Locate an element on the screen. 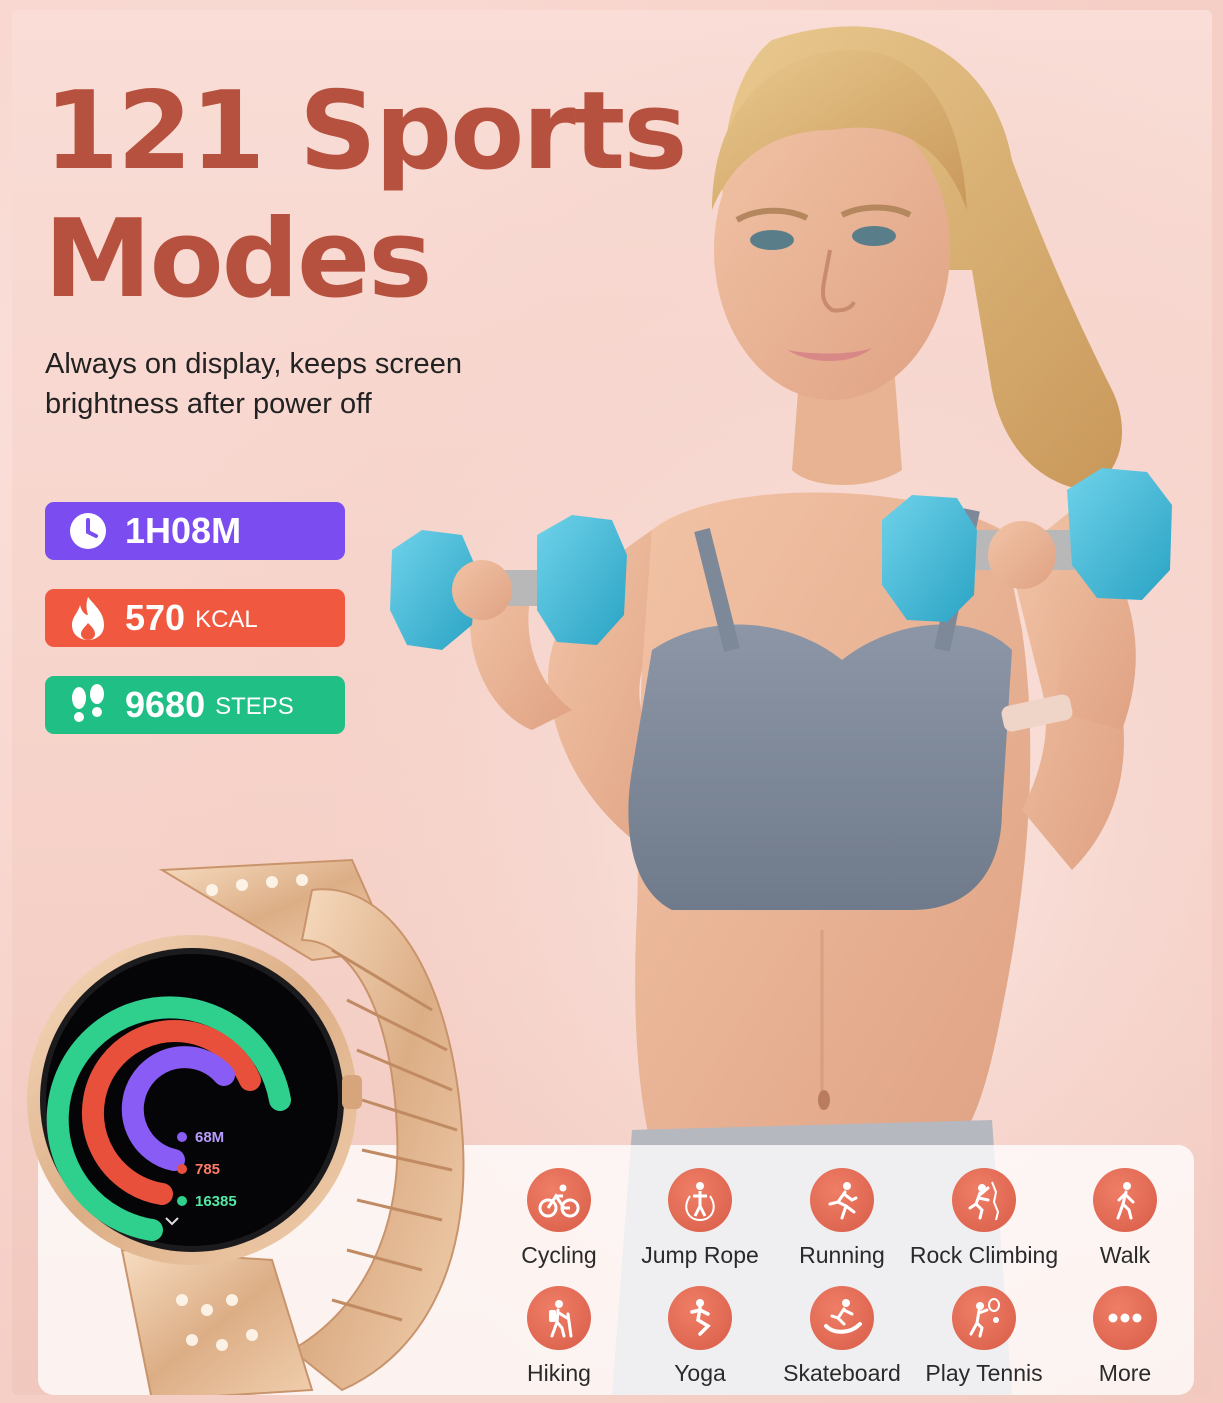 This screenshot has height=1403, width=1223. bicycle-icon is located at coordinates (559, 1200).